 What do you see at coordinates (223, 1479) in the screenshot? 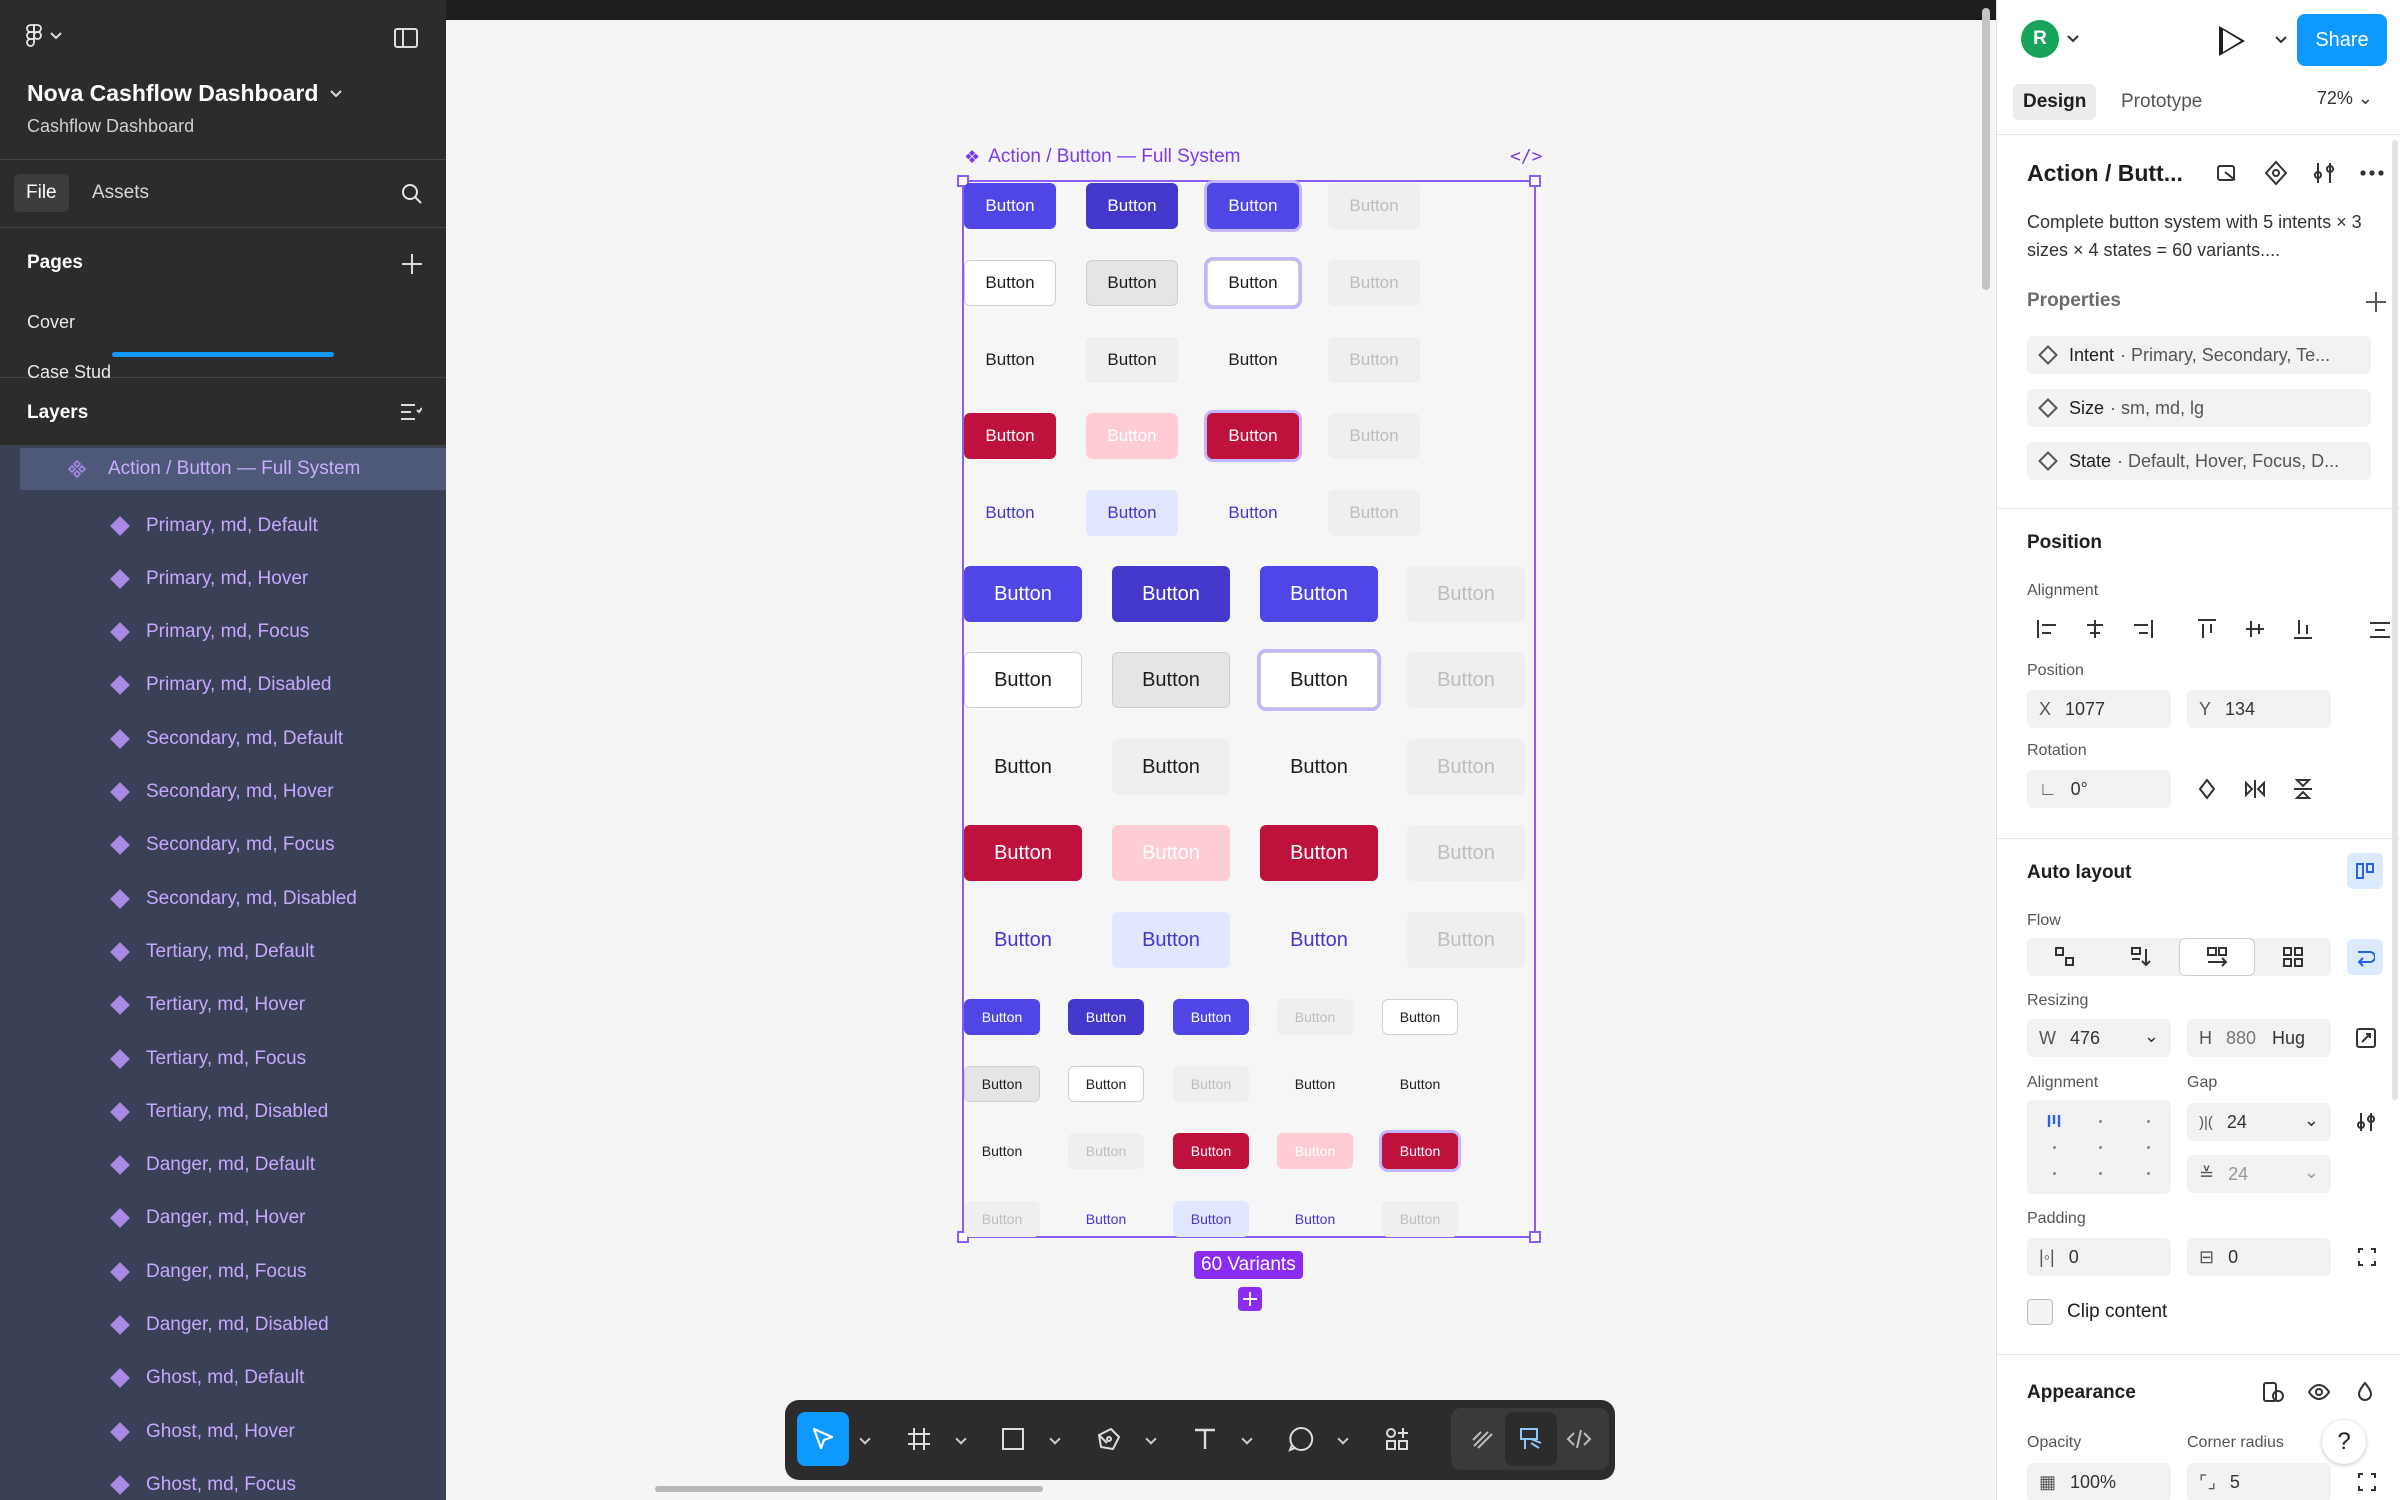
I see `layer-item: Ghost, md, Focus` at bounding box center [223, 1479].